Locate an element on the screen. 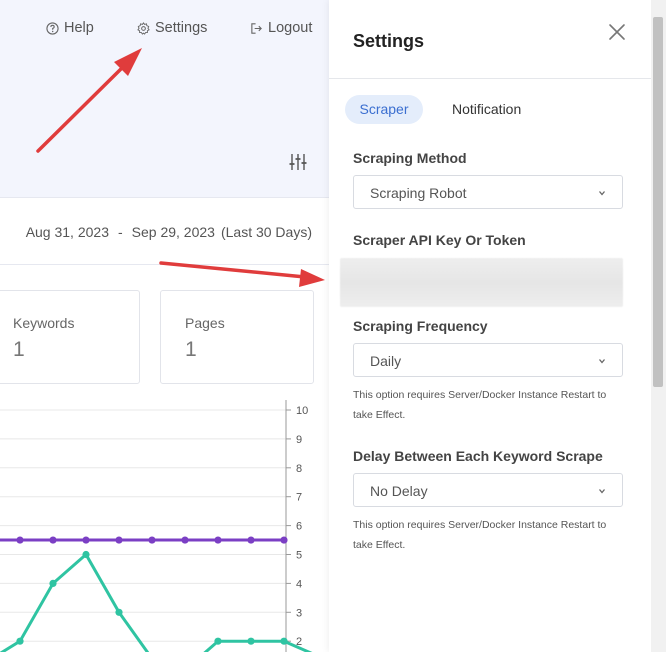 Image resolution: width=666 pixels, height=652 pixels. keyword-delay-label: Delay Between Each Keyword Scrape is located at coordinates (478, 456).